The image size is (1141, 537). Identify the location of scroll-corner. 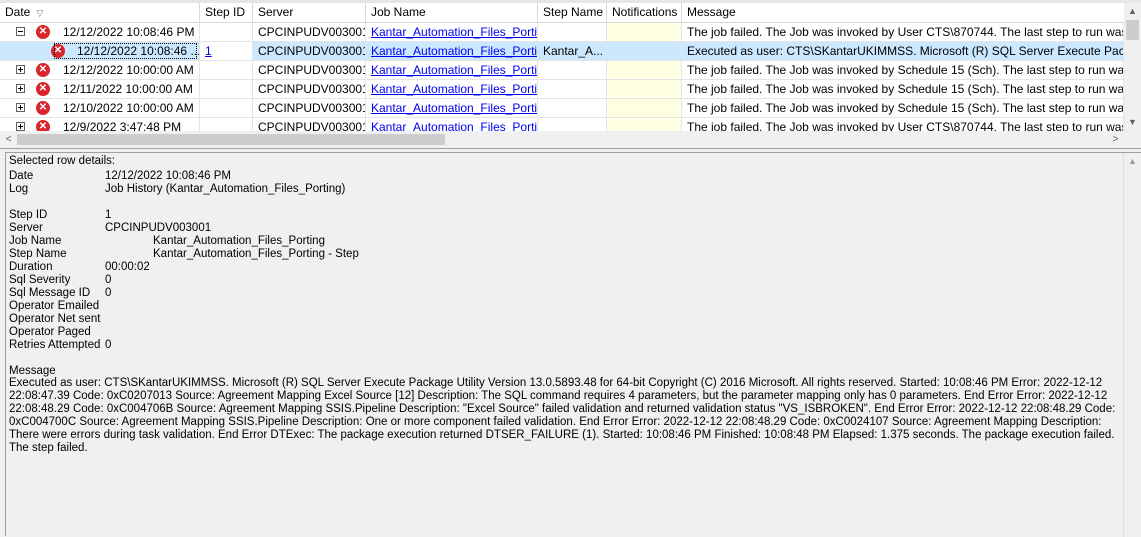
(1132, 139).